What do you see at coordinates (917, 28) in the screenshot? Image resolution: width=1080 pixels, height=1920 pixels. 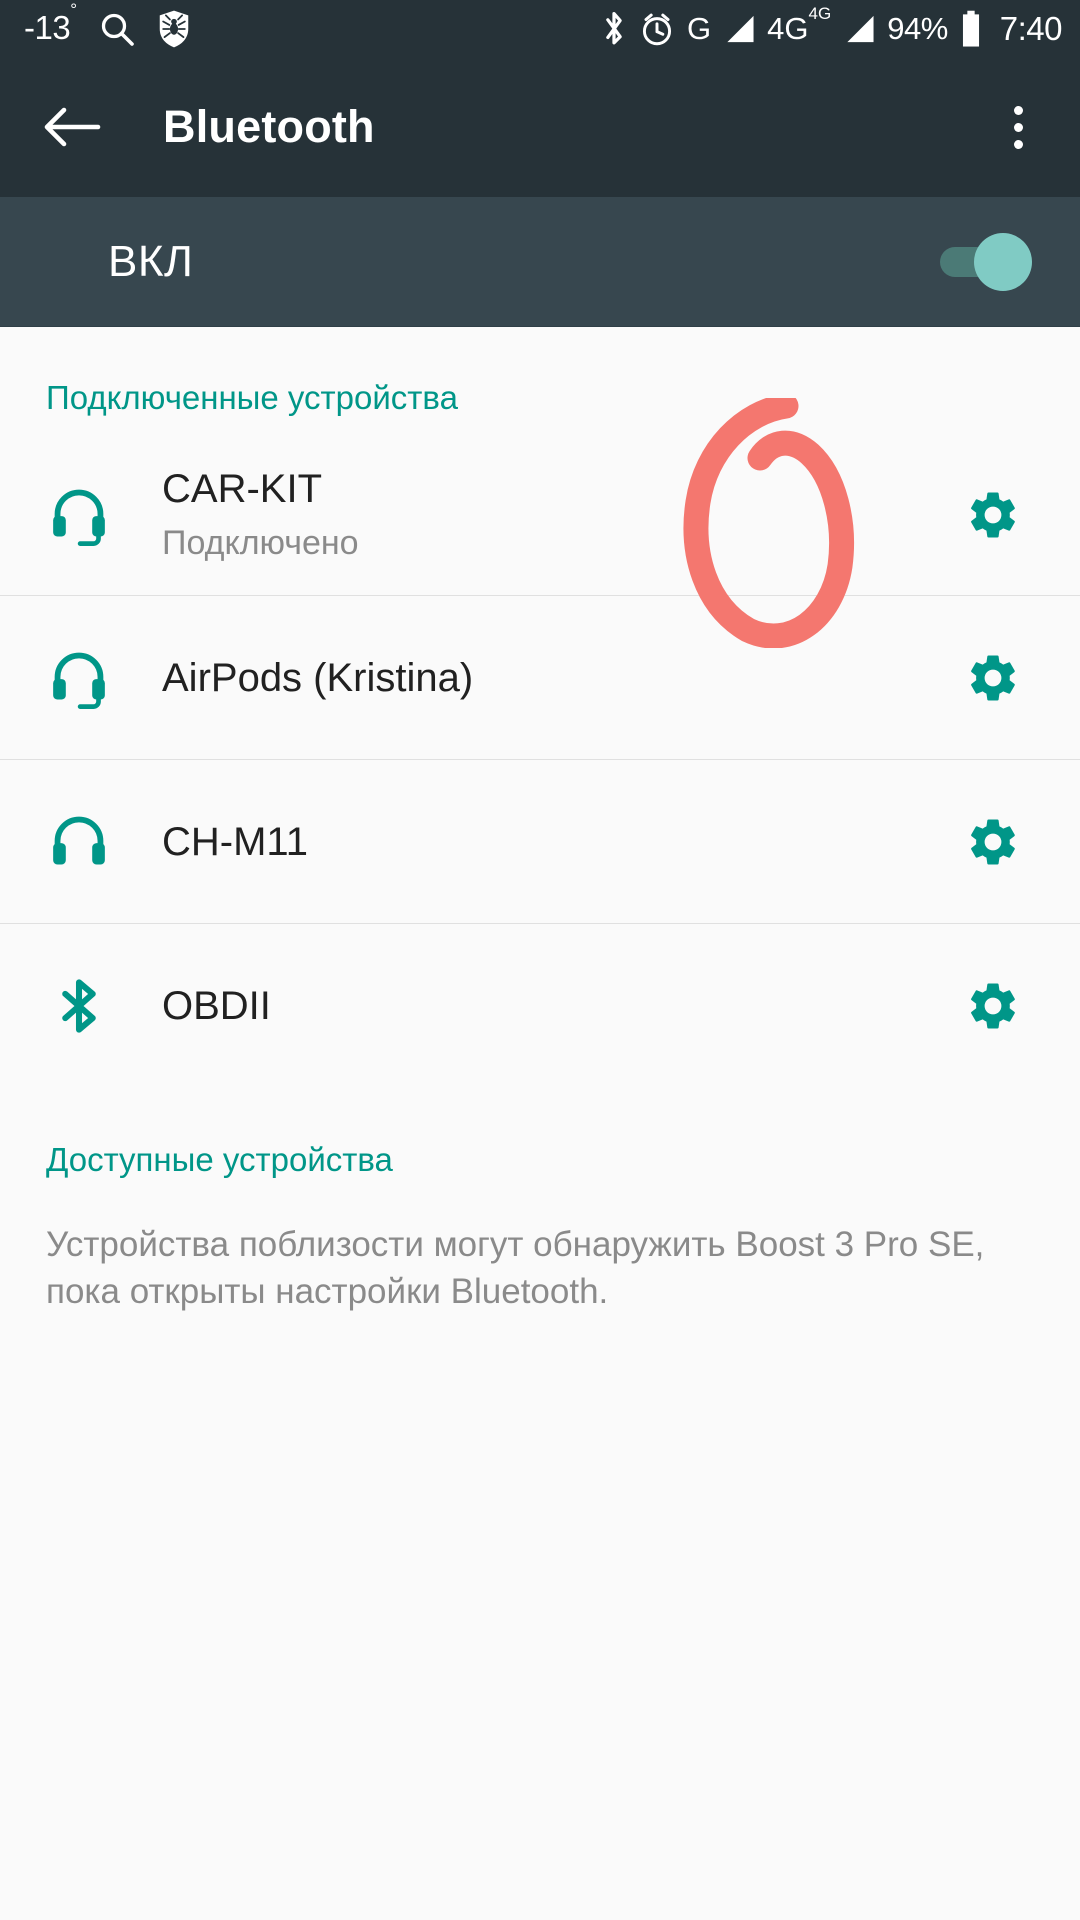 I see `battery-percent-label: 94%` at bounding box center [917, 28].